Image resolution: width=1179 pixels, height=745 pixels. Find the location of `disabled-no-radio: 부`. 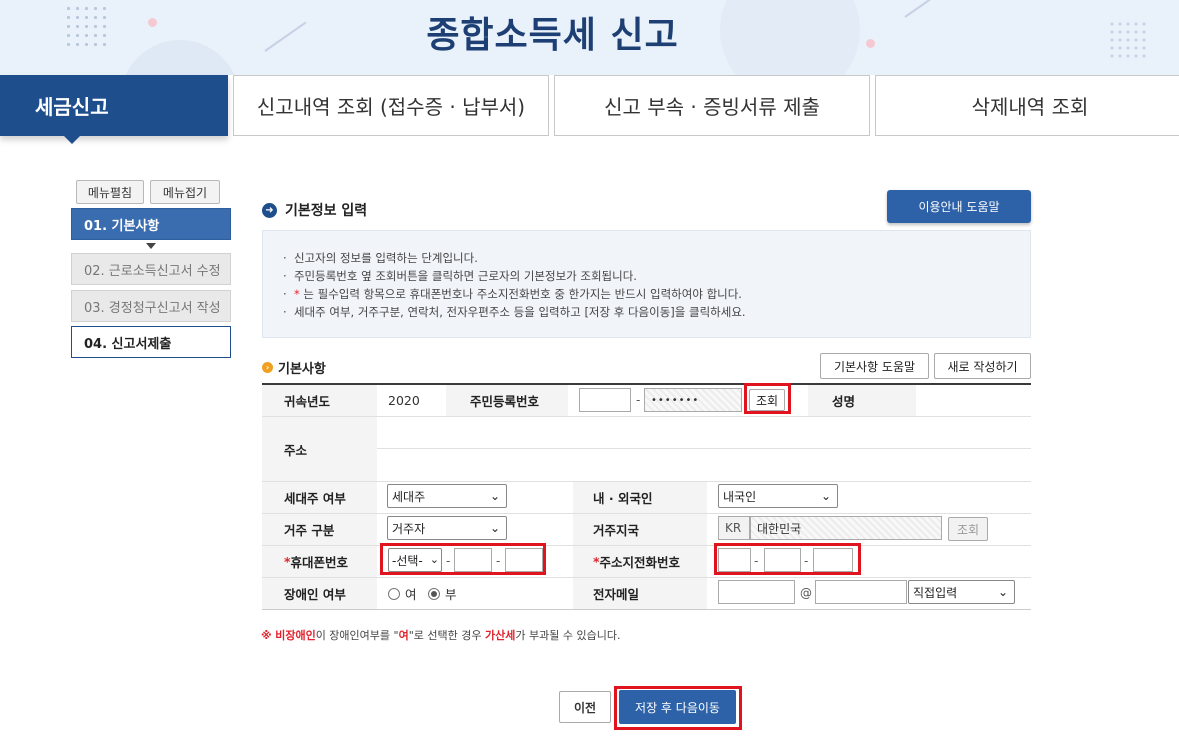

disabled-no-radio: 부 is located at coordinates (442, 593).